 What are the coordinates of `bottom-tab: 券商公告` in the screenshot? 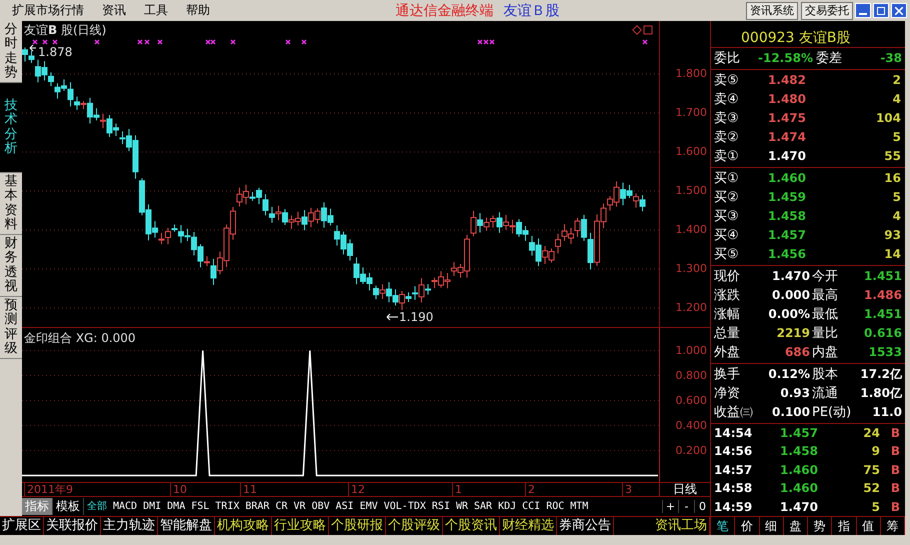 It's located at (585, 526).